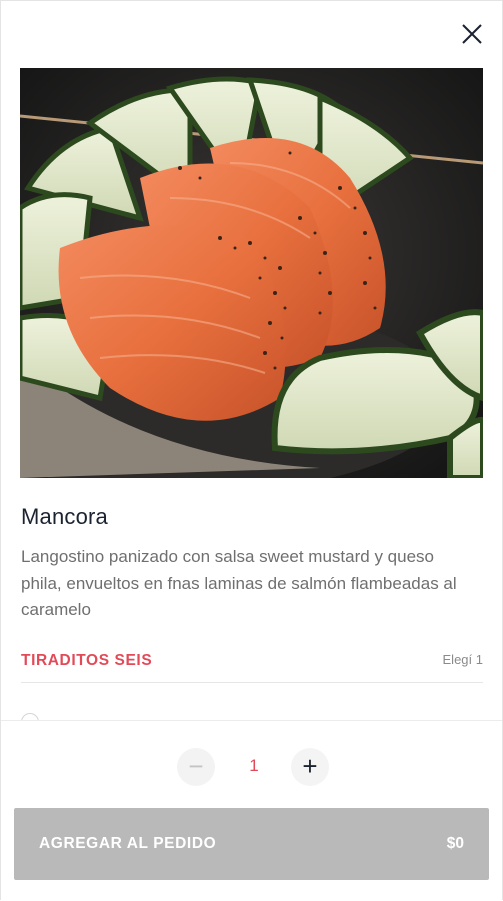 This screenshot has height=901, width=503. I want to click on increase-quantity-button: +, so click(310, 767).